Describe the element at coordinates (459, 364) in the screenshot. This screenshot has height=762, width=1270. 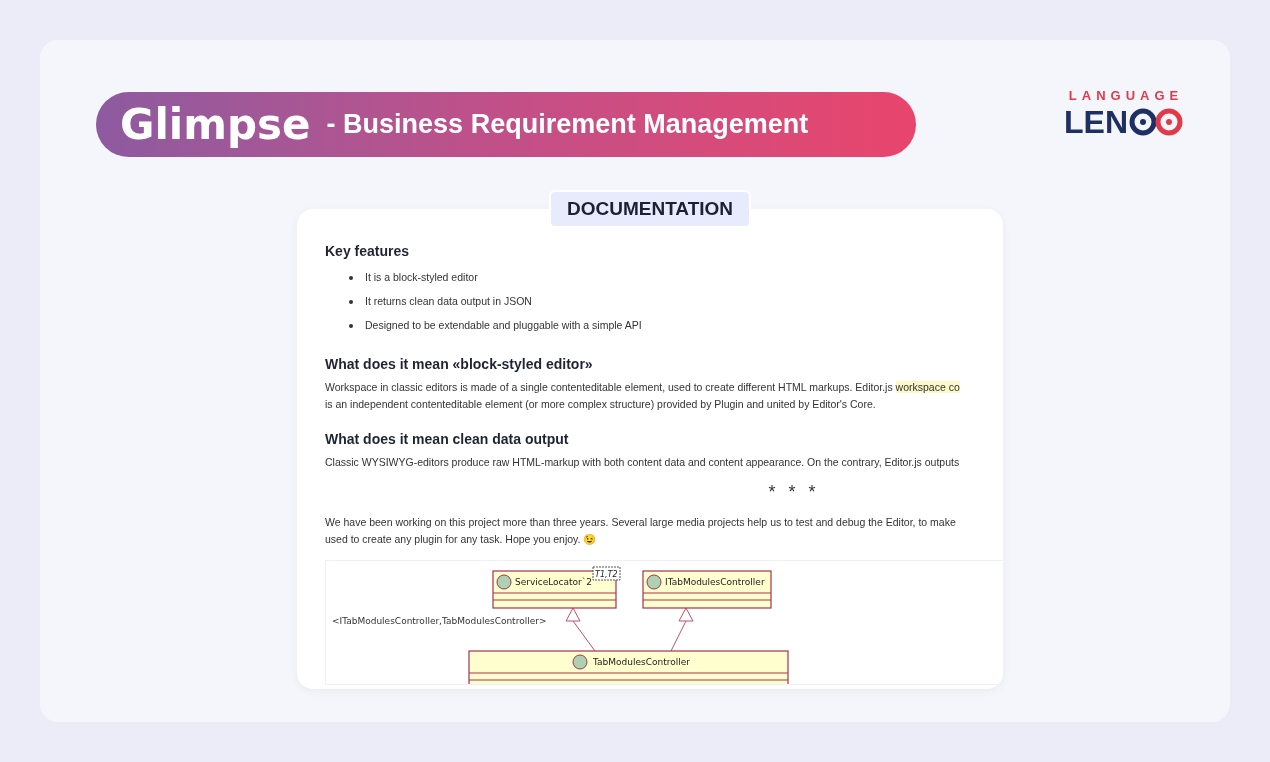
I see `section-heading: What does it mean «block-styled editor»` at that location.